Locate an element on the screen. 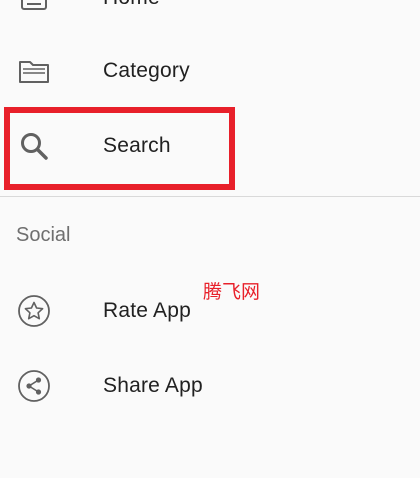  watermark: 腾飞网 is located at coordinates (232, 292).